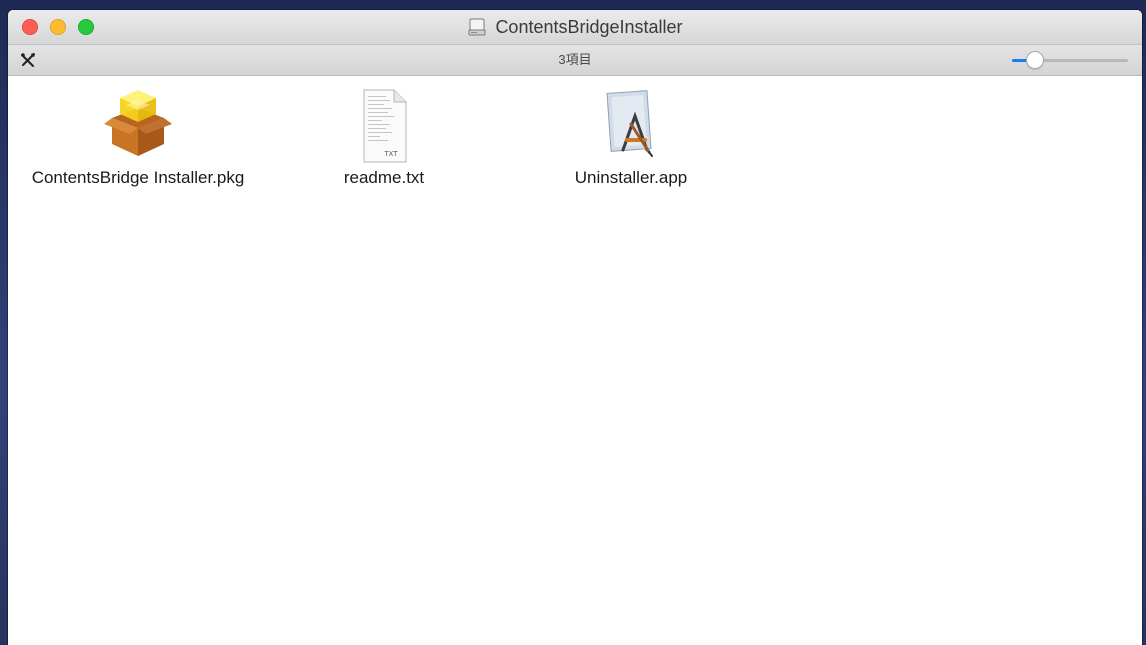  What do you see at coordinates (589, 26) in the screenshot?
I see `window-title-text: ContentsBridgeInstaller` at bounding box center [589, 26].